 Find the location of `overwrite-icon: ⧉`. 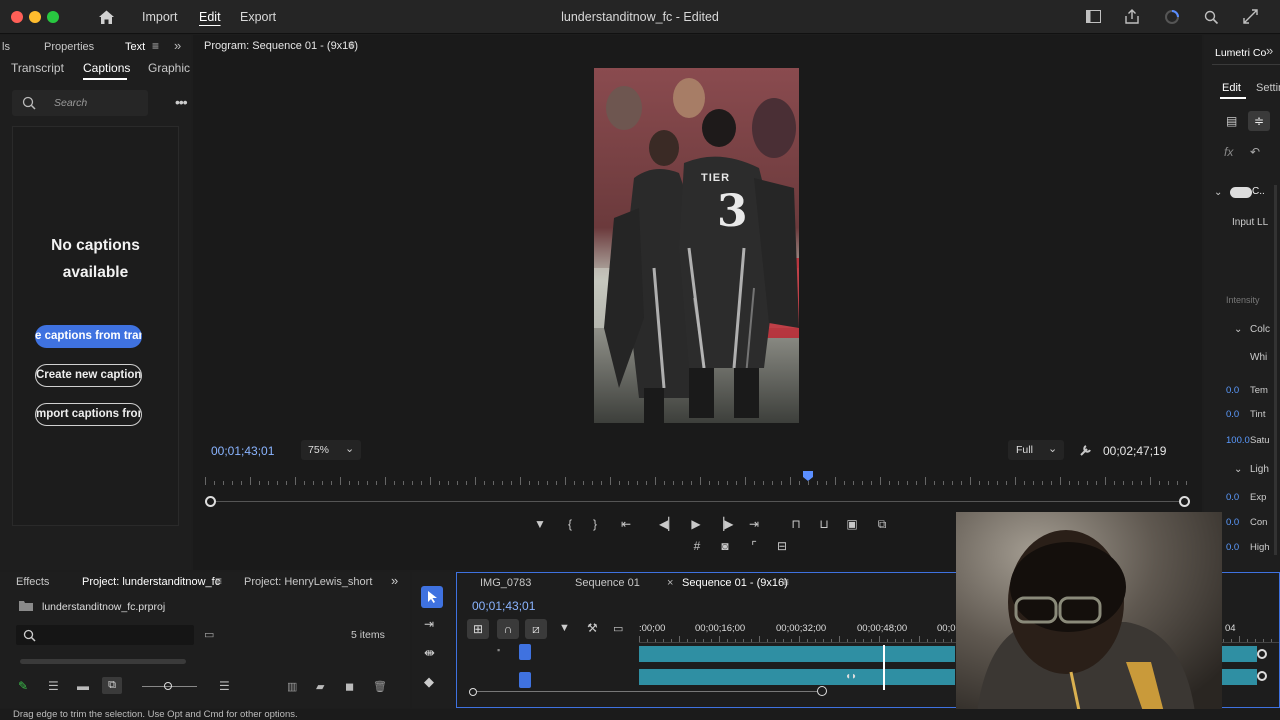

overwrite-icon: ⧉ is located at coordinates (882, 524).